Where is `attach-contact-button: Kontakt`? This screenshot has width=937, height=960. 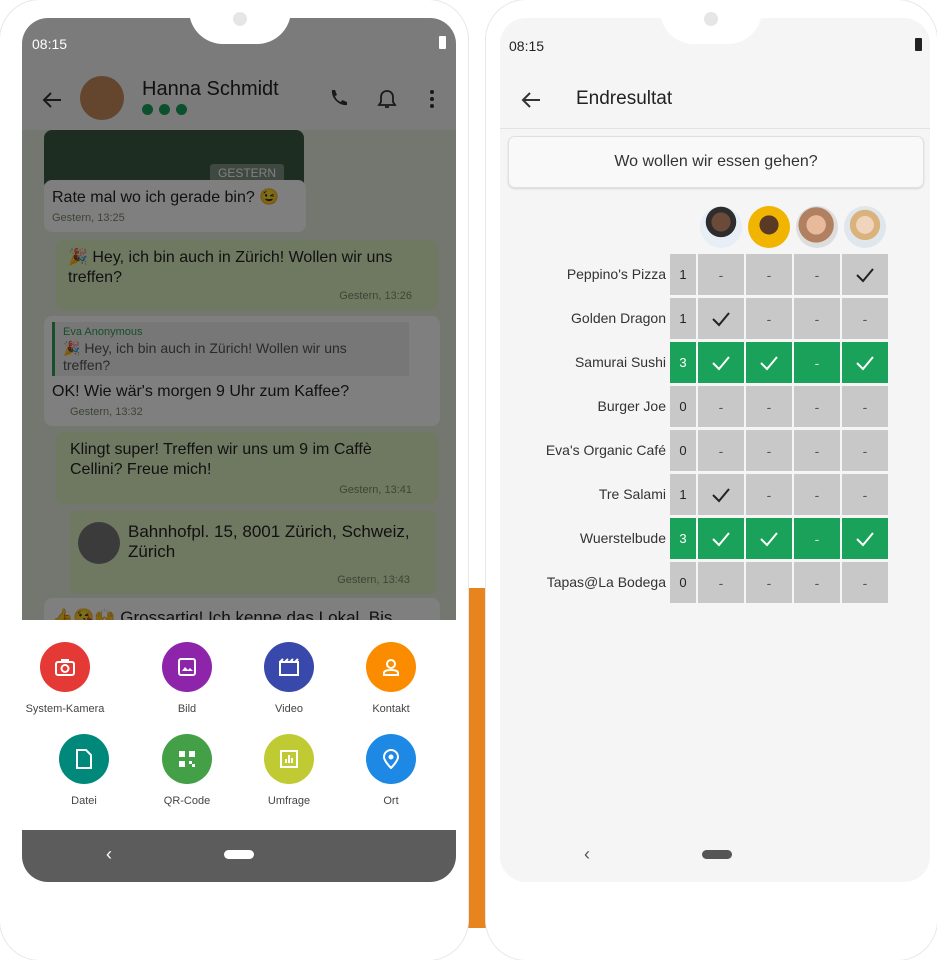
attach-contact-button: Kontakt is located at coordinates (391, 678).